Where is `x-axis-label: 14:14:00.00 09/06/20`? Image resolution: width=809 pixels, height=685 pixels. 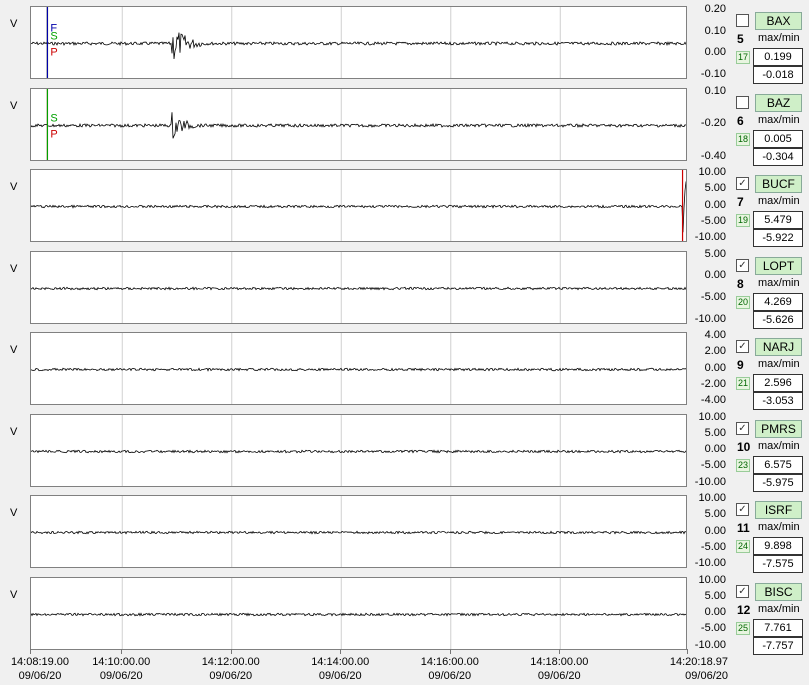
x-axis-label: 14:14:00.00 09/06/20 is located at coordinates (340, 669).